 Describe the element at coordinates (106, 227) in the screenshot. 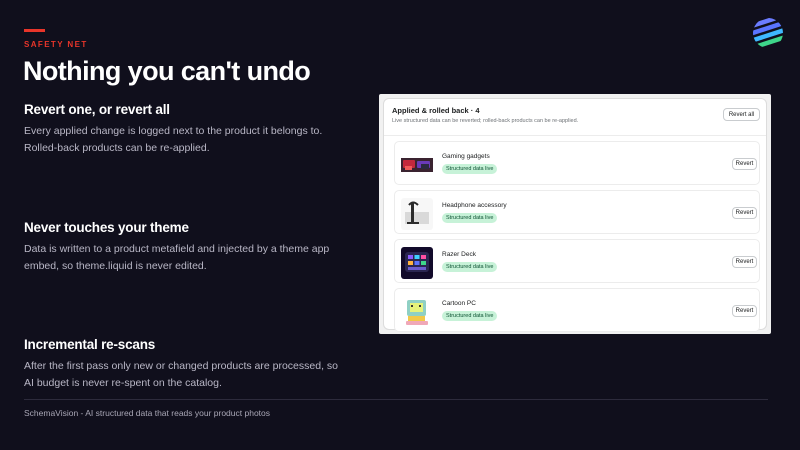

I see `feature-heading: Never touches your theme` at that location.